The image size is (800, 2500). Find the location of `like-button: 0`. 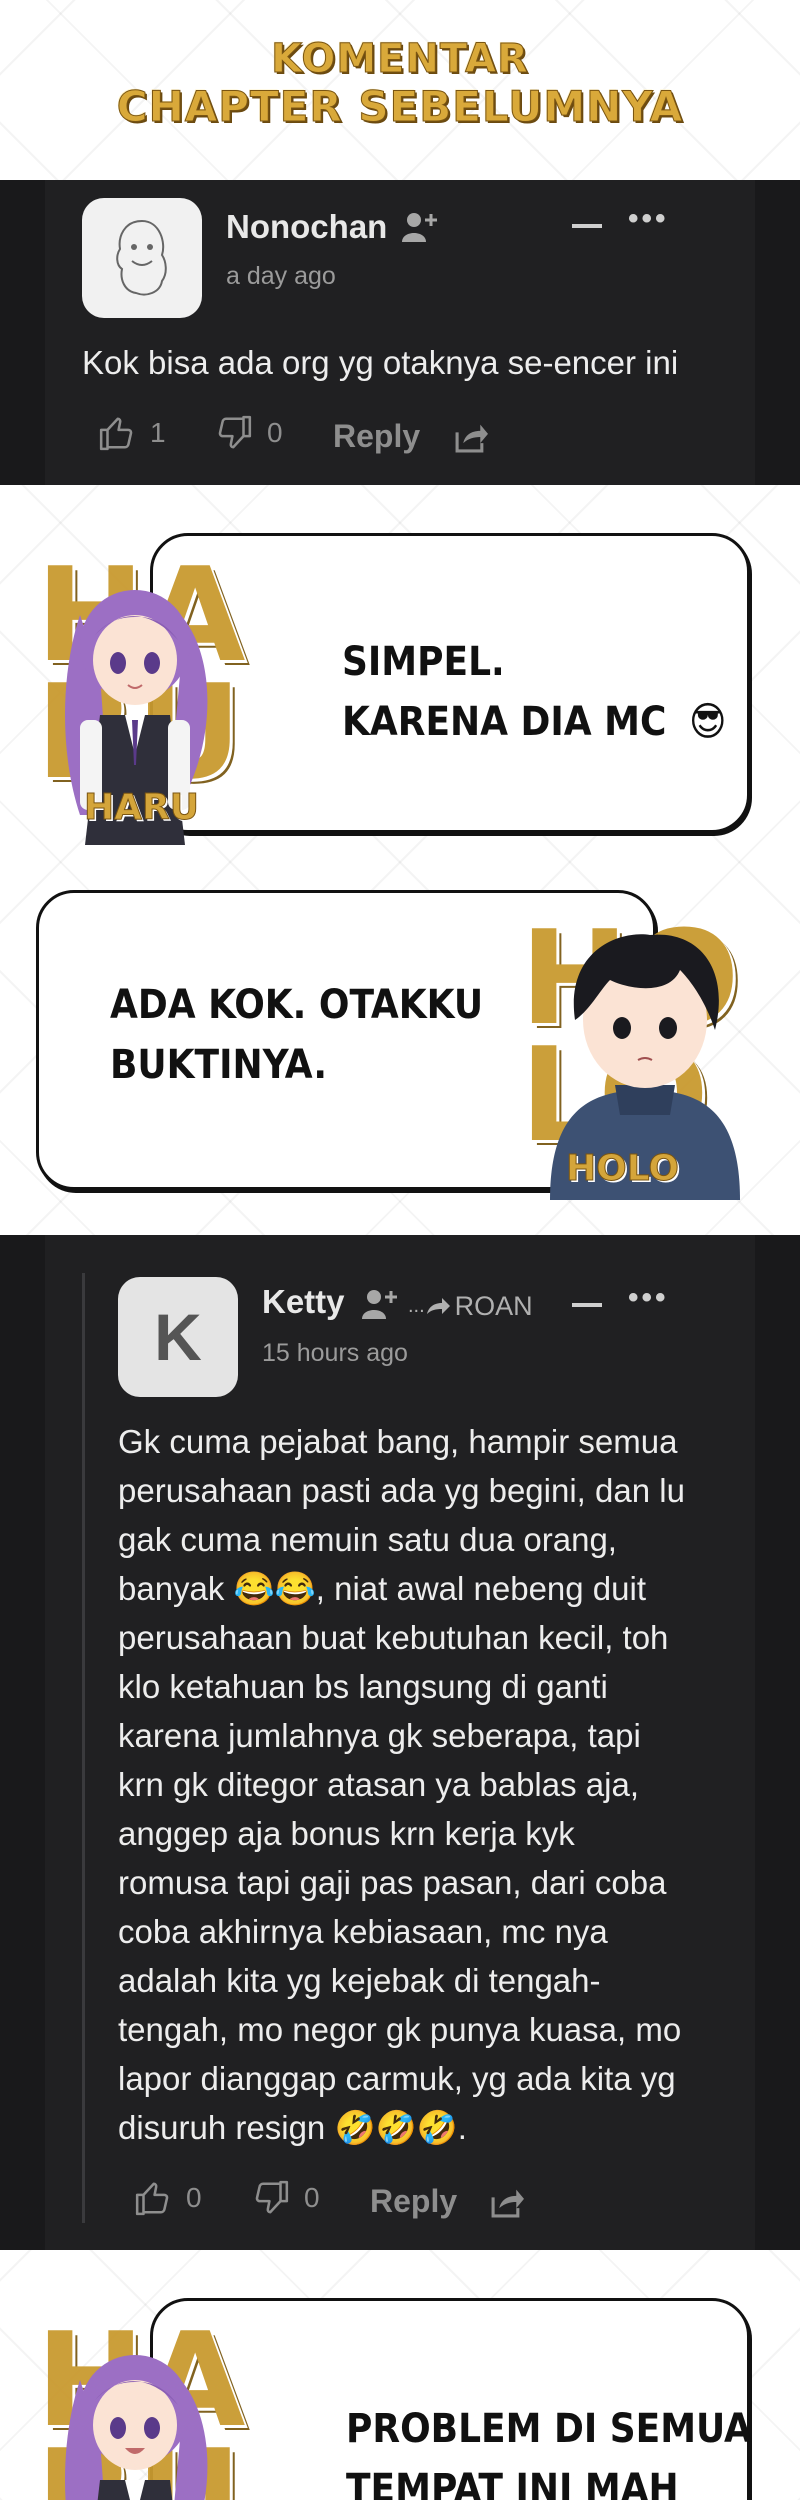

like-button: 0 is located at coordinates (168, 2198).